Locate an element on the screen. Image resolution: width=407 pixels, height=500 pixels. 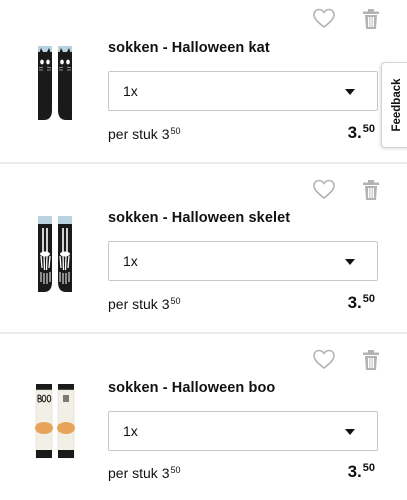
skeleton-socks-image is located at coordinates (55, 257).